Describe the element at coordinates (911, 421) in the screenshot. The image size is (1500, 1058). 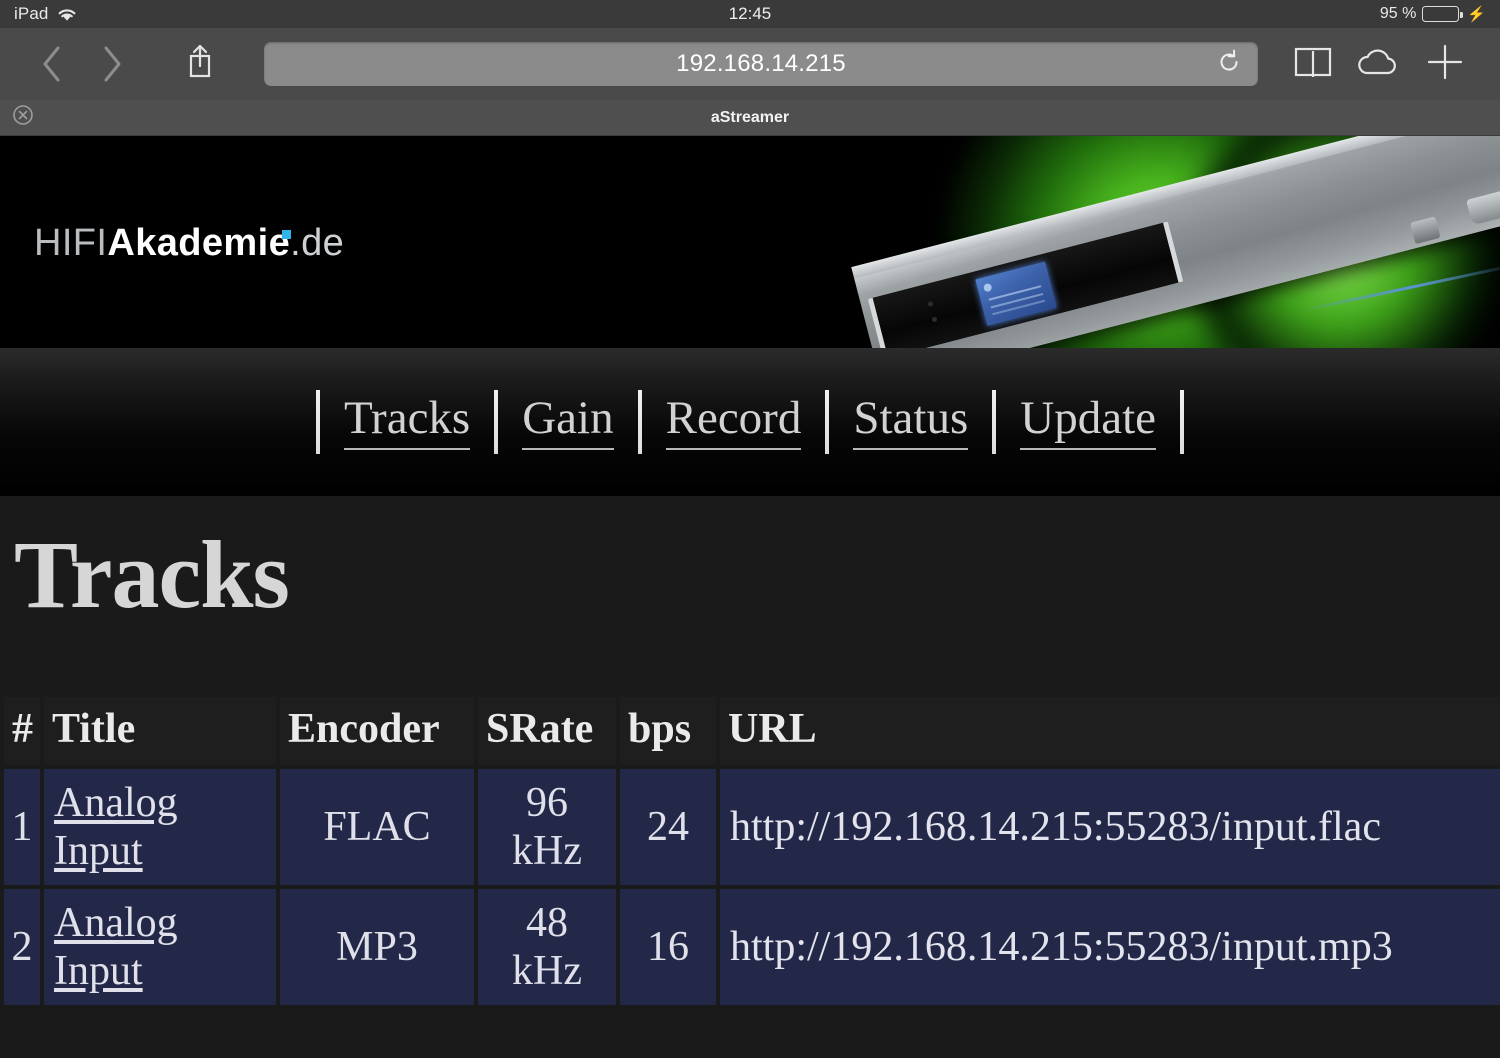
I see `nav-item-status: Status` at that location.